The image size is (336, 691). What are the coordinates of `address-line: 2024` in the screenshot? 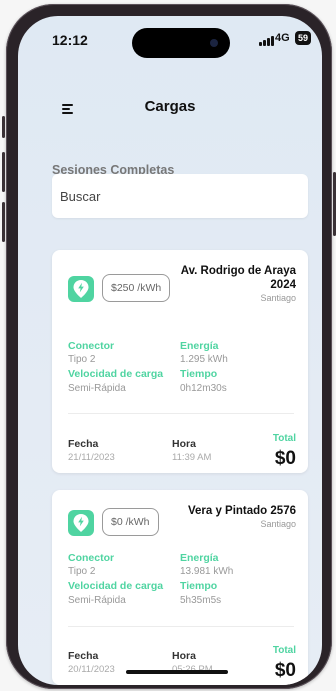 It's located at (283, 285).